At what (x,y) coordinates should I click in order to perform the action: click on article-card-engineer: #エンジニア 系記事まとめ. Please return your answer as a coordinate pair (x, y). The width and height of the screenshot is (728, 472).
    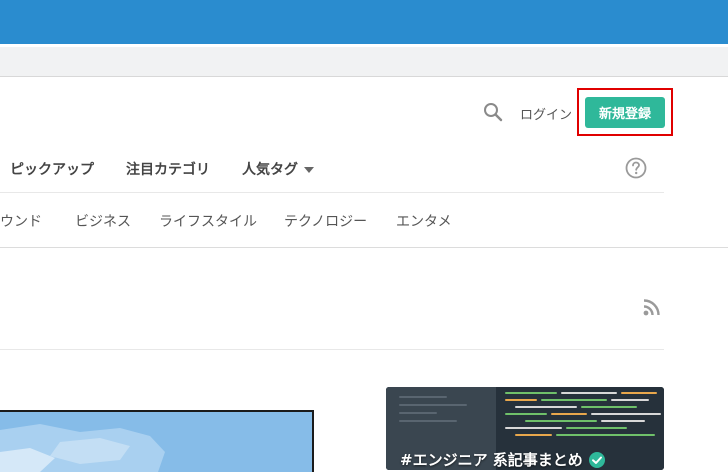
    Looking at the image, I should click on (525, 428).